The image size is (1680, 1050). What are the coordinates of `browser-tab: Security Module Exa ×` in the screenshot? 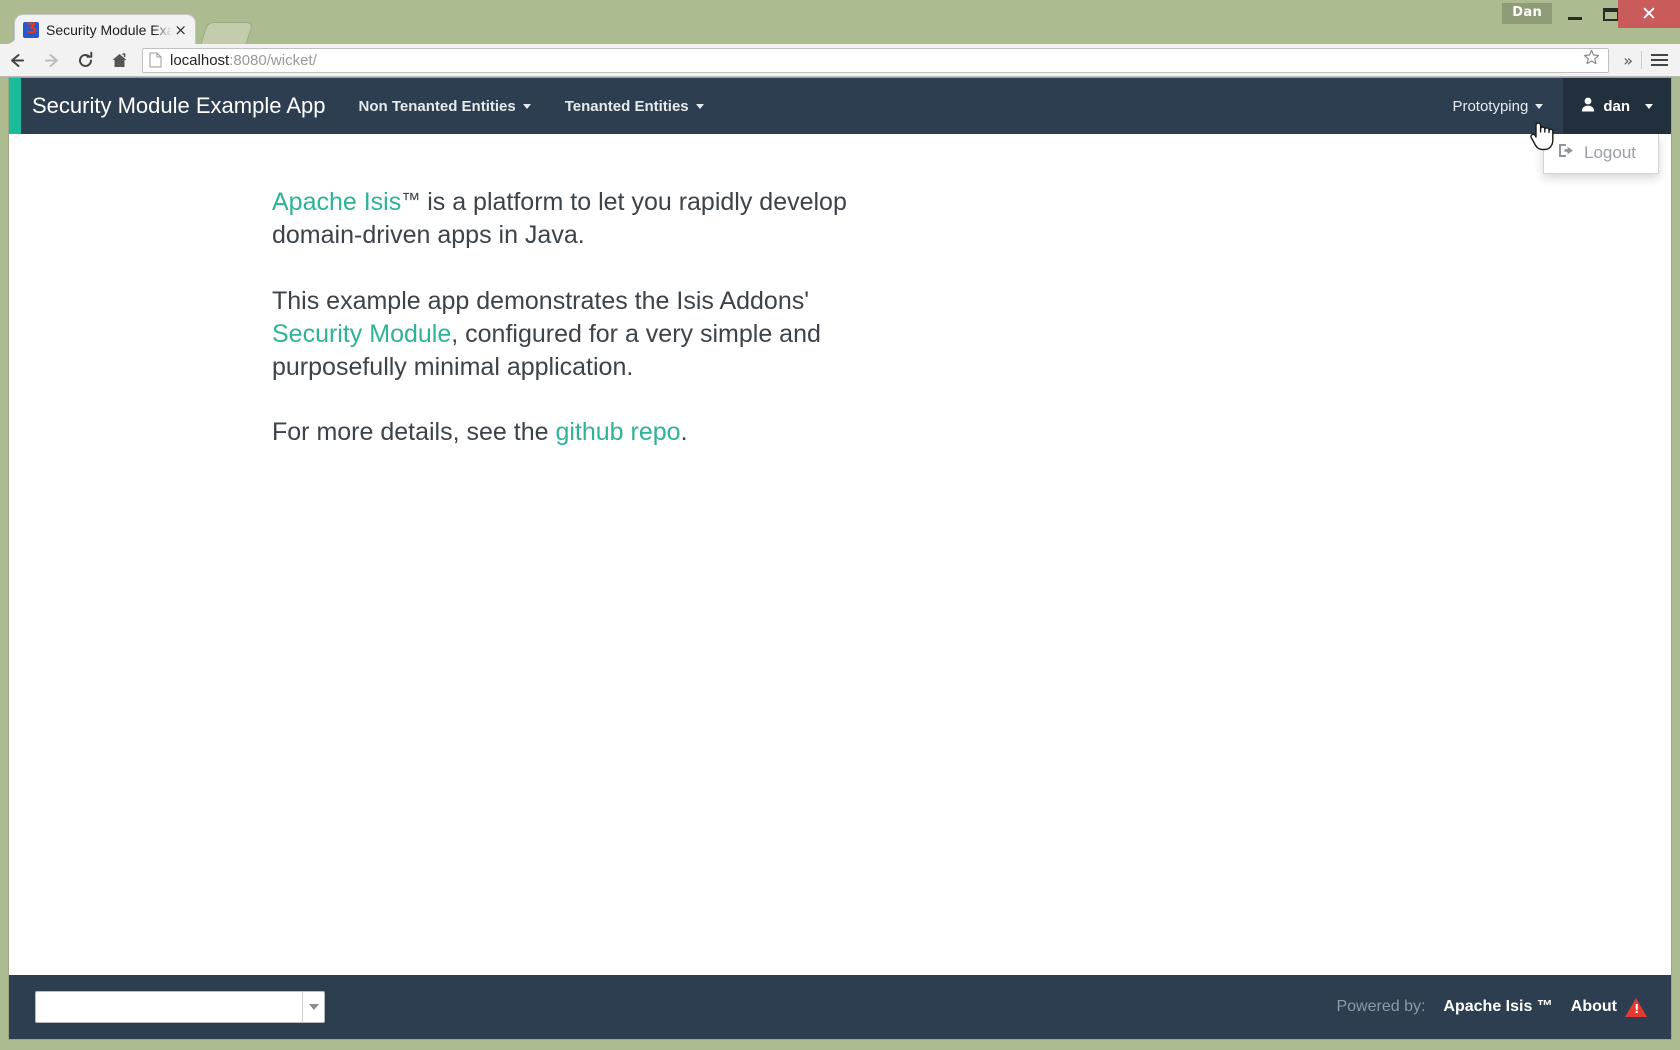 It's located at (101, 29).